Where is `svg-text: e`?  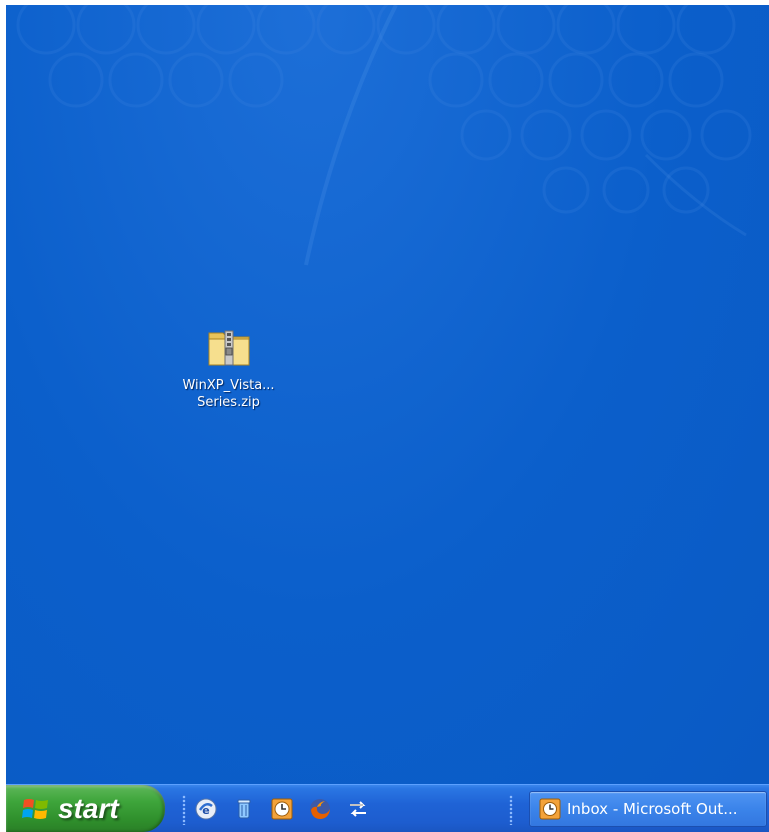 svg-text: e is located at coordinates (205, 810).